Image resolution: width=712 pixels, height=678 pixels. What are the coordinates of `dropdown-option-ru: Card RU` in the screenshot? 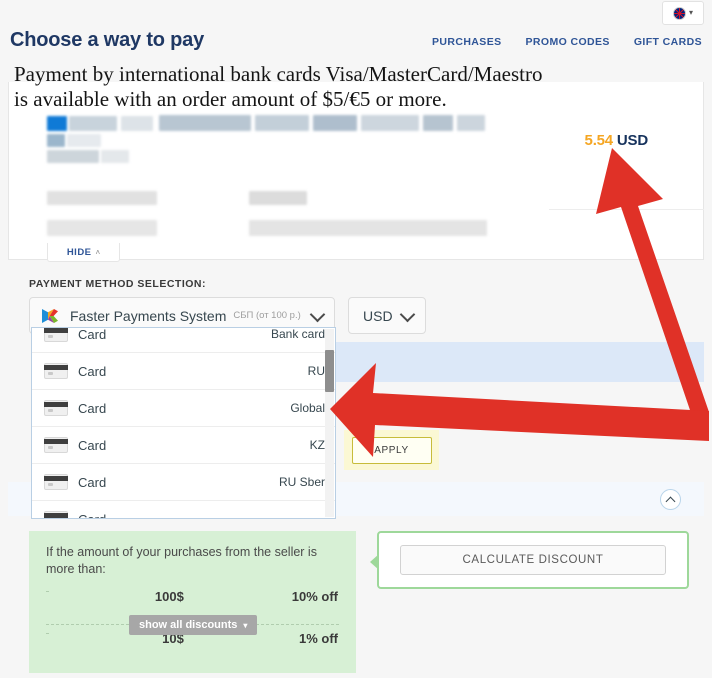 It's located at (183, 371).